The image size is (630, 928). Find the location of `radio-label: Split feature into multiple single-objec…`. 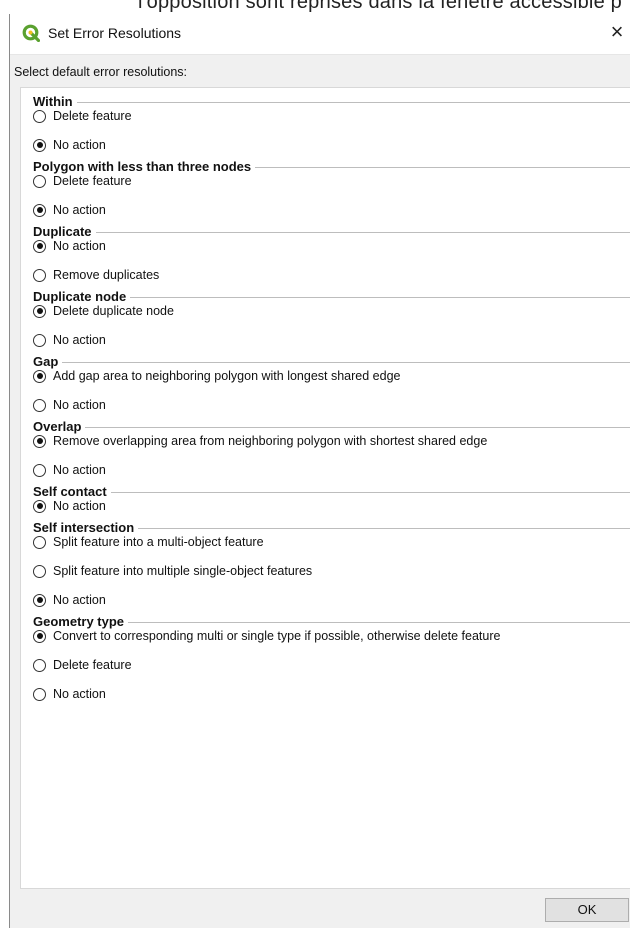

radio-label: Split feature into multiple single-objec… is located at coordinates (183, 571).